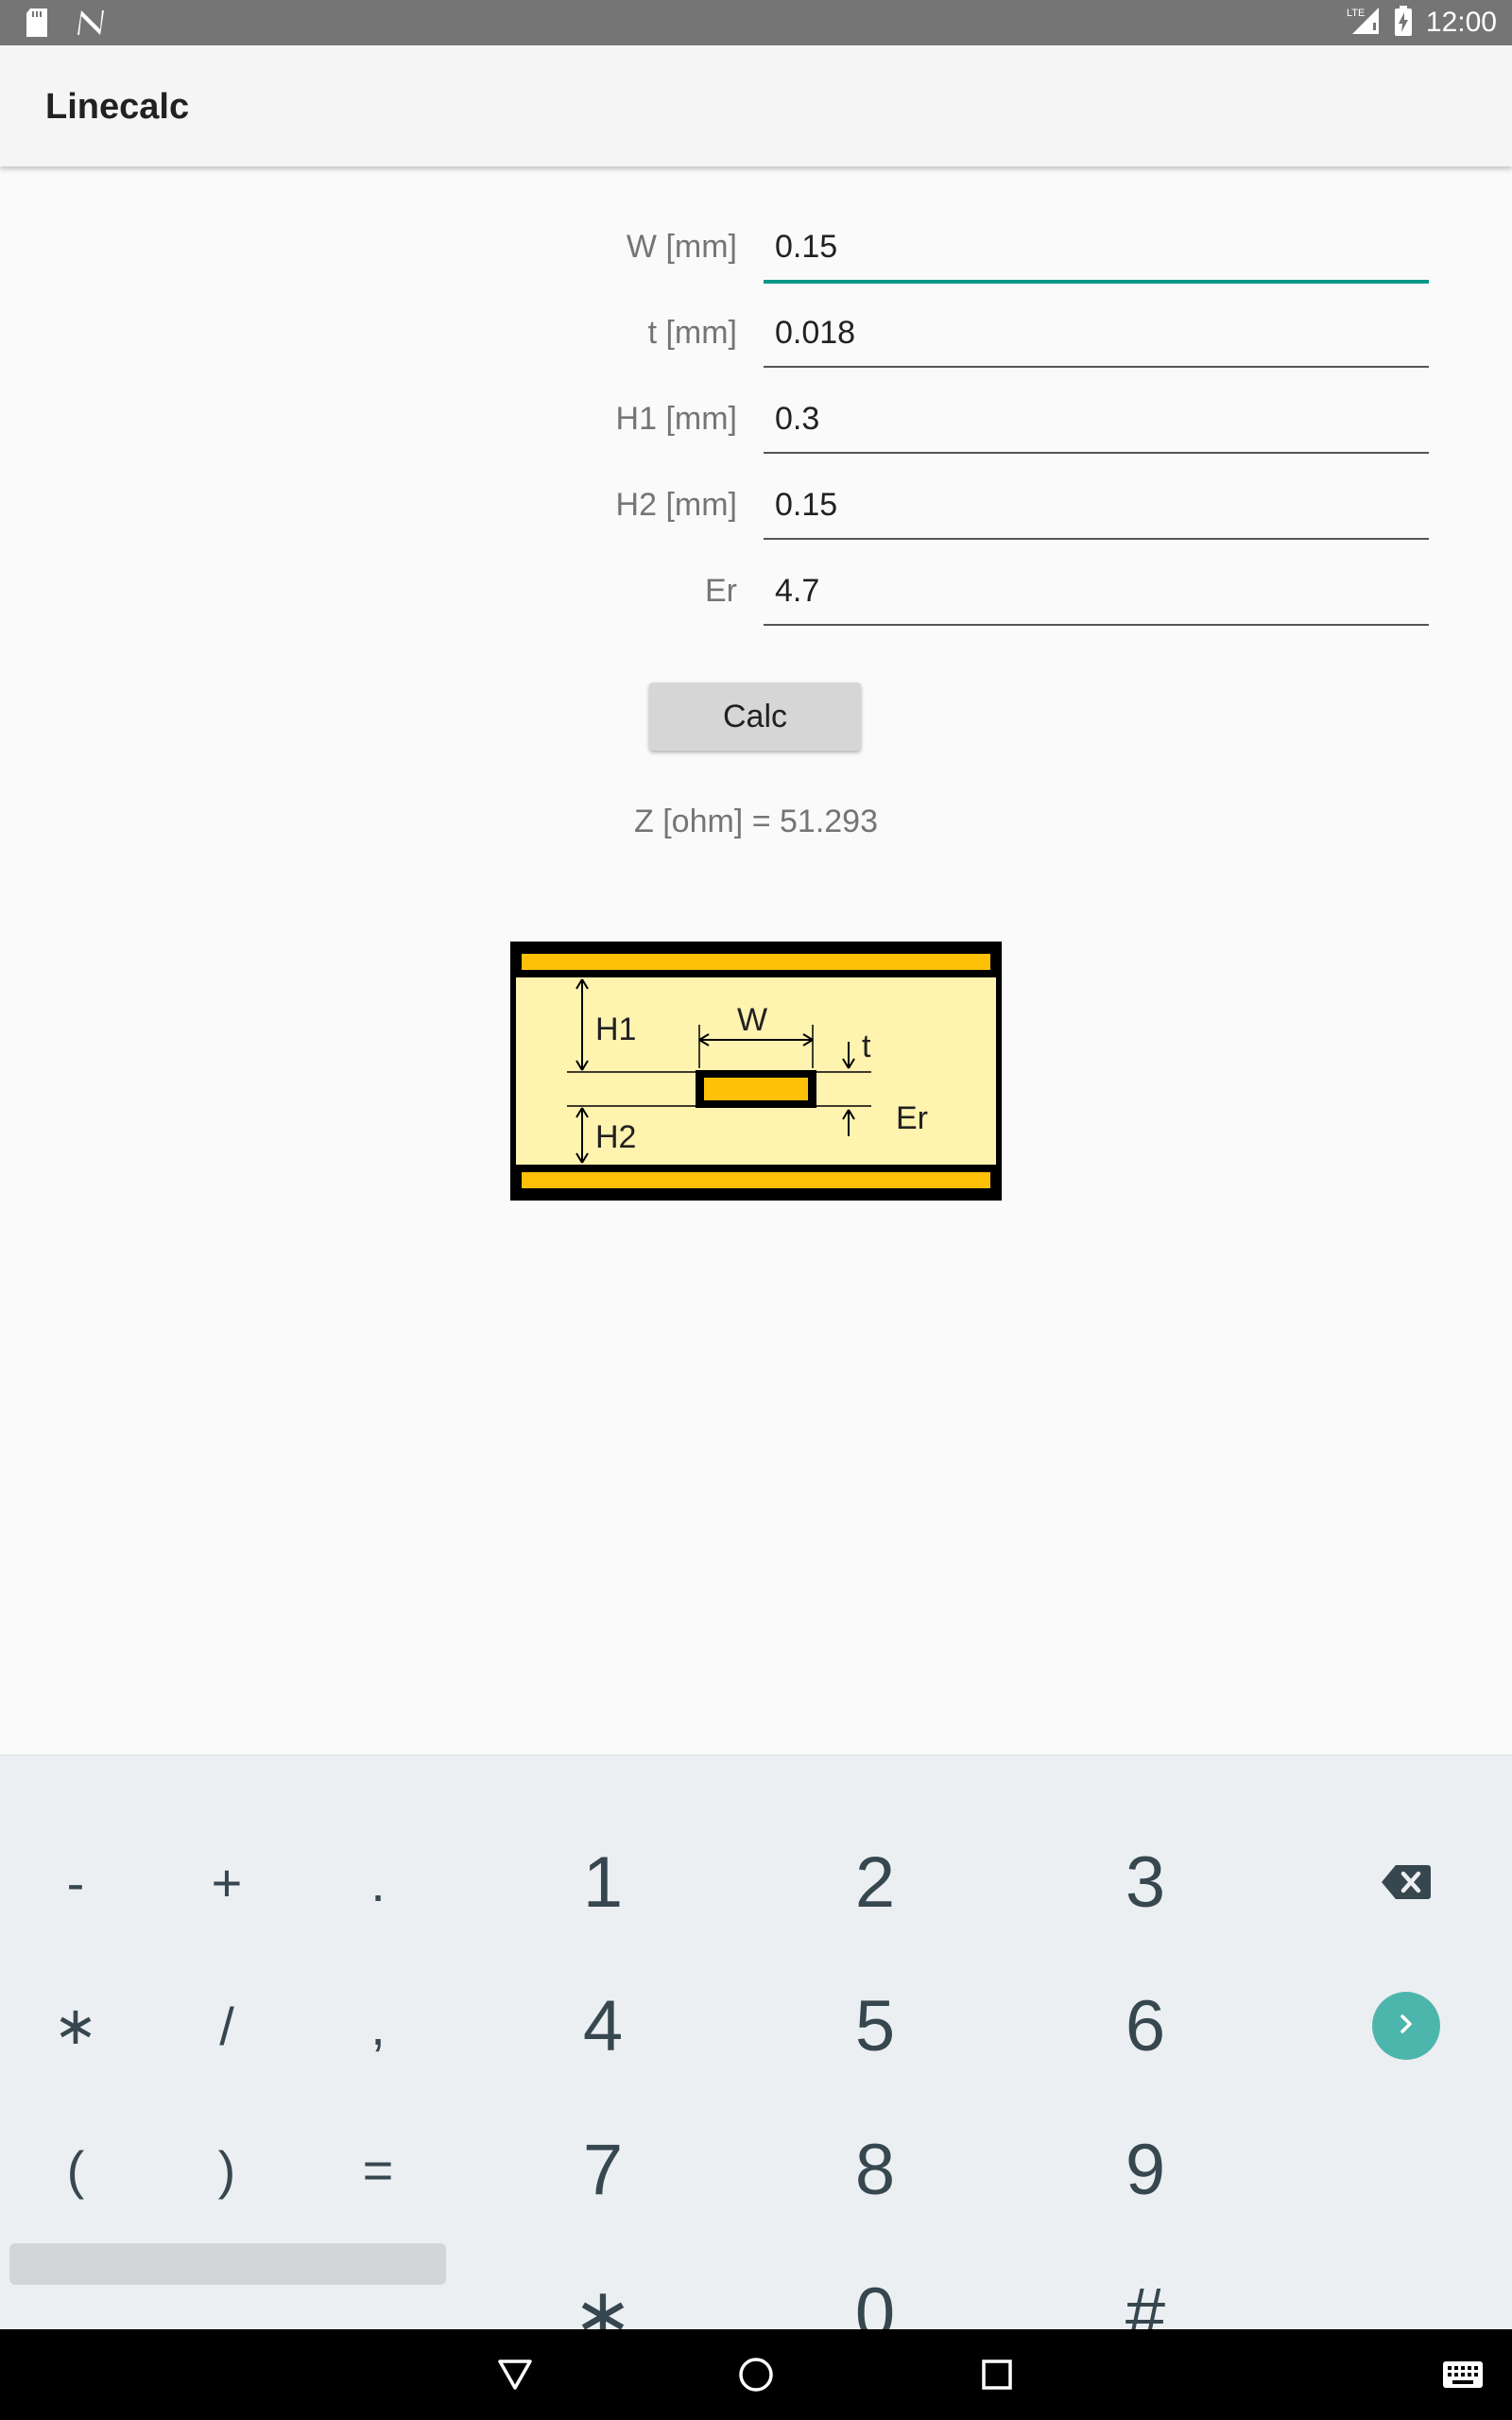 Image resolution: width=1512 pixels, height=2420 pixels. I want to click on key-3: 3, so click(1145, 1882).